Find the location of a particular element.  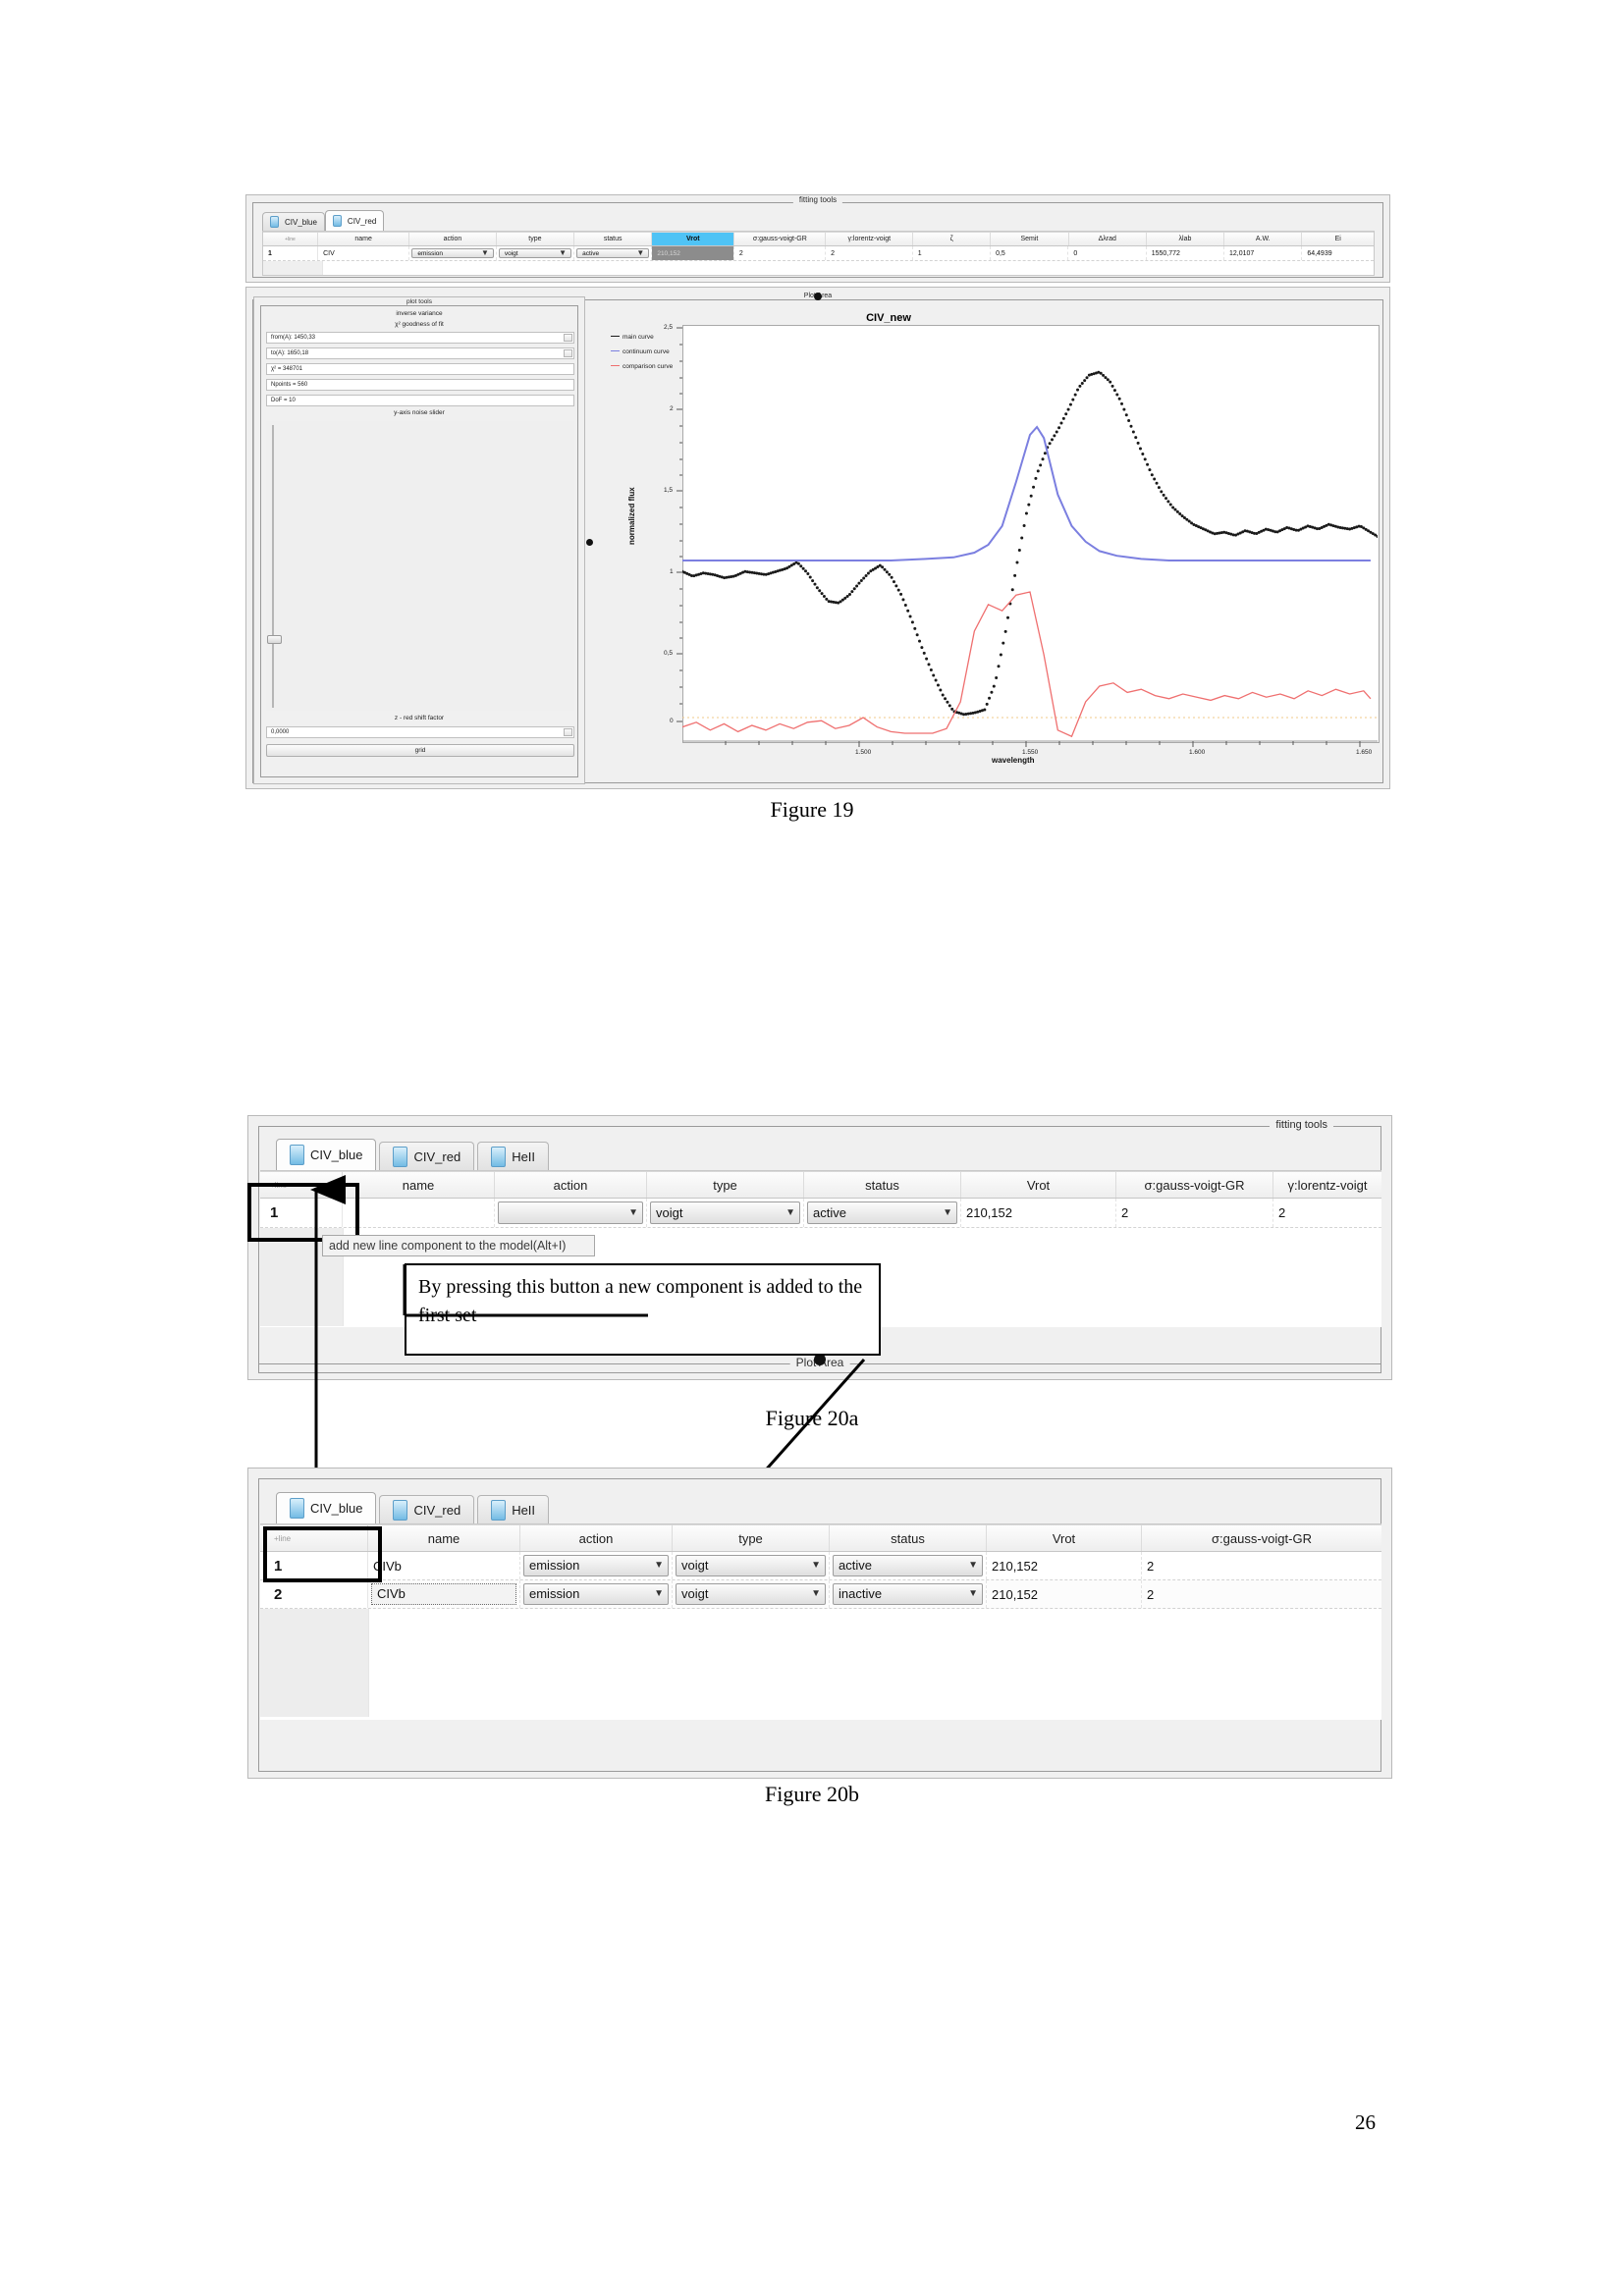

splitter-handle is located at coordinates (818, 297).